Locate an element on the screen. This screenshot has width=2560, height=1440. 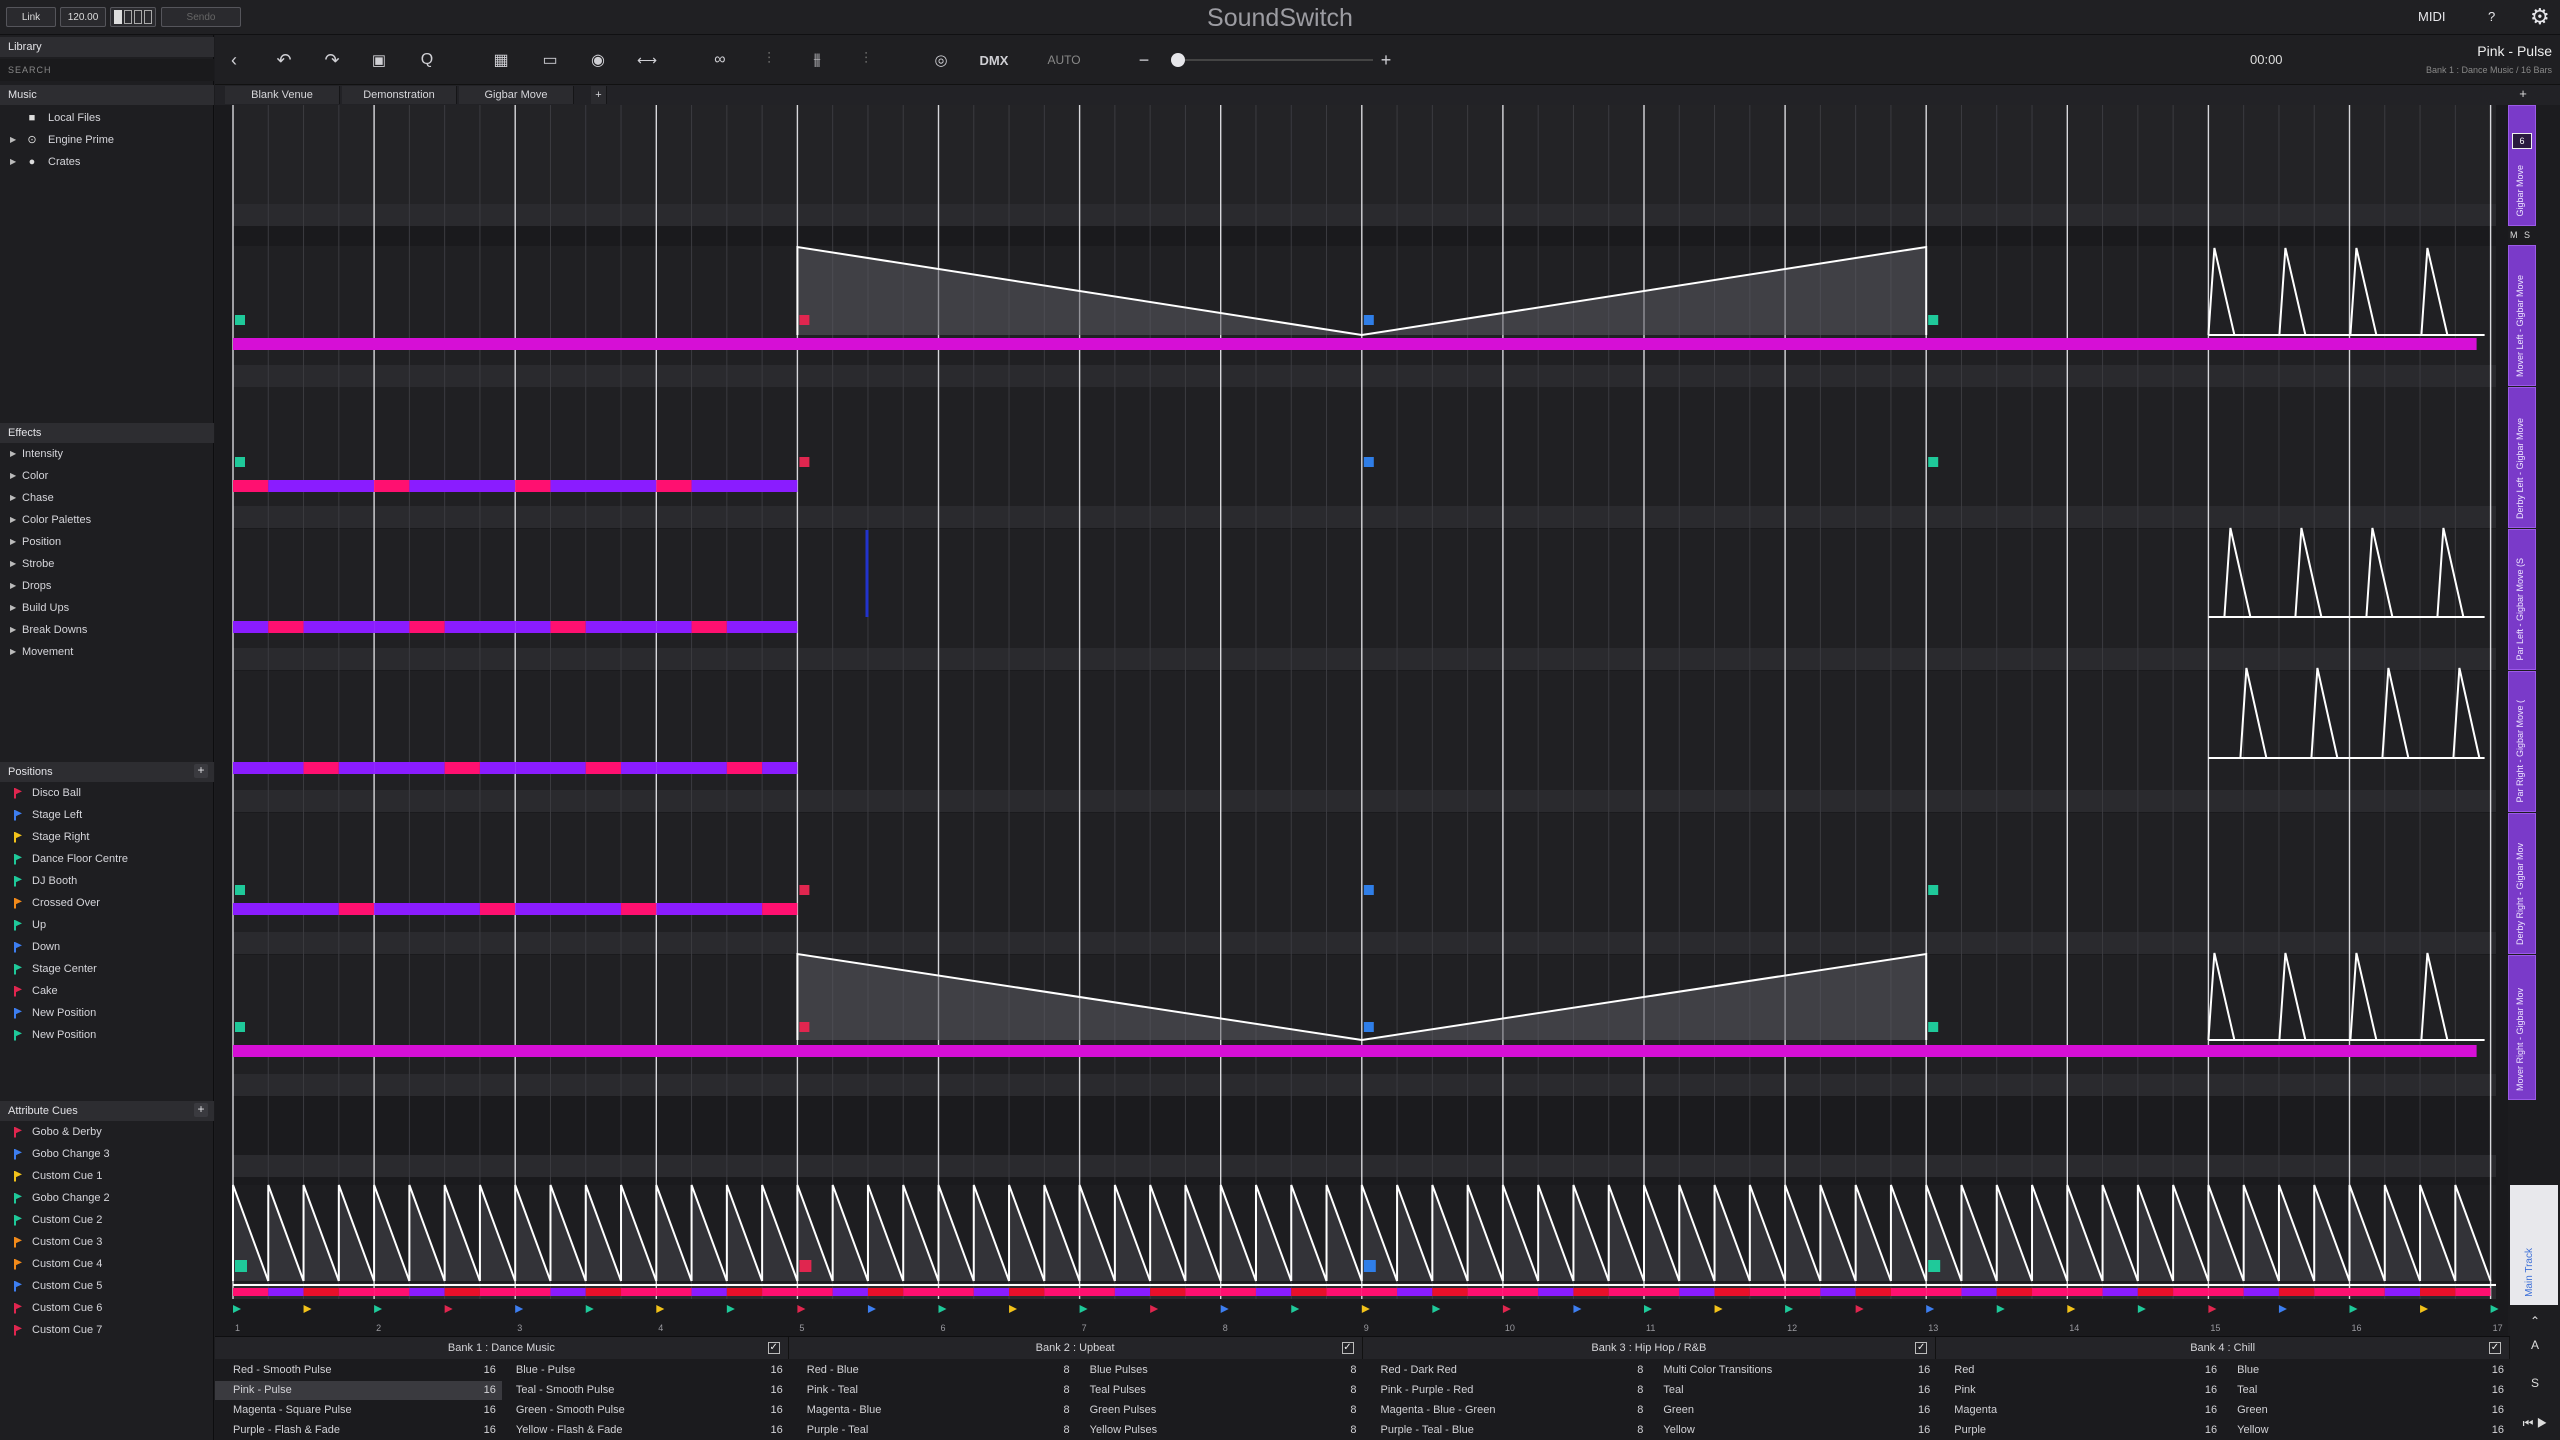
position-item: Down is located at coordinates (107, 947).